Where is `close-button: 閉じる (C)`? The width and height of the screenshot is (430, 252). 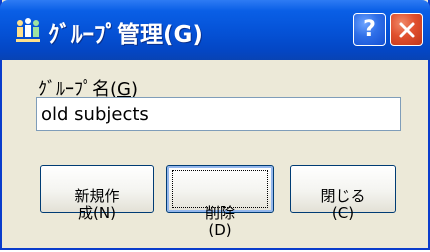
close-button: 閉じる (C) is located at coordinates (343, 193).